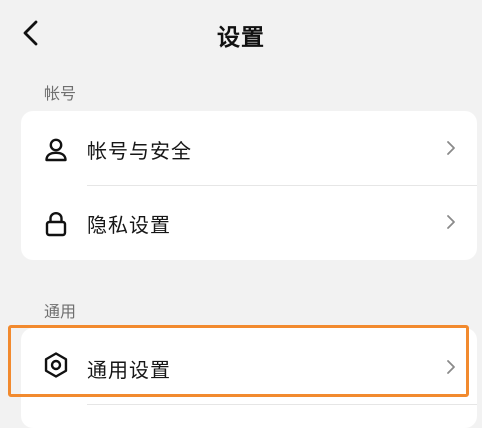  What do you see at coordinates (60, 311) in the screenshot?
I see `section-label-general: 通用` at bounding box center [60, 311].